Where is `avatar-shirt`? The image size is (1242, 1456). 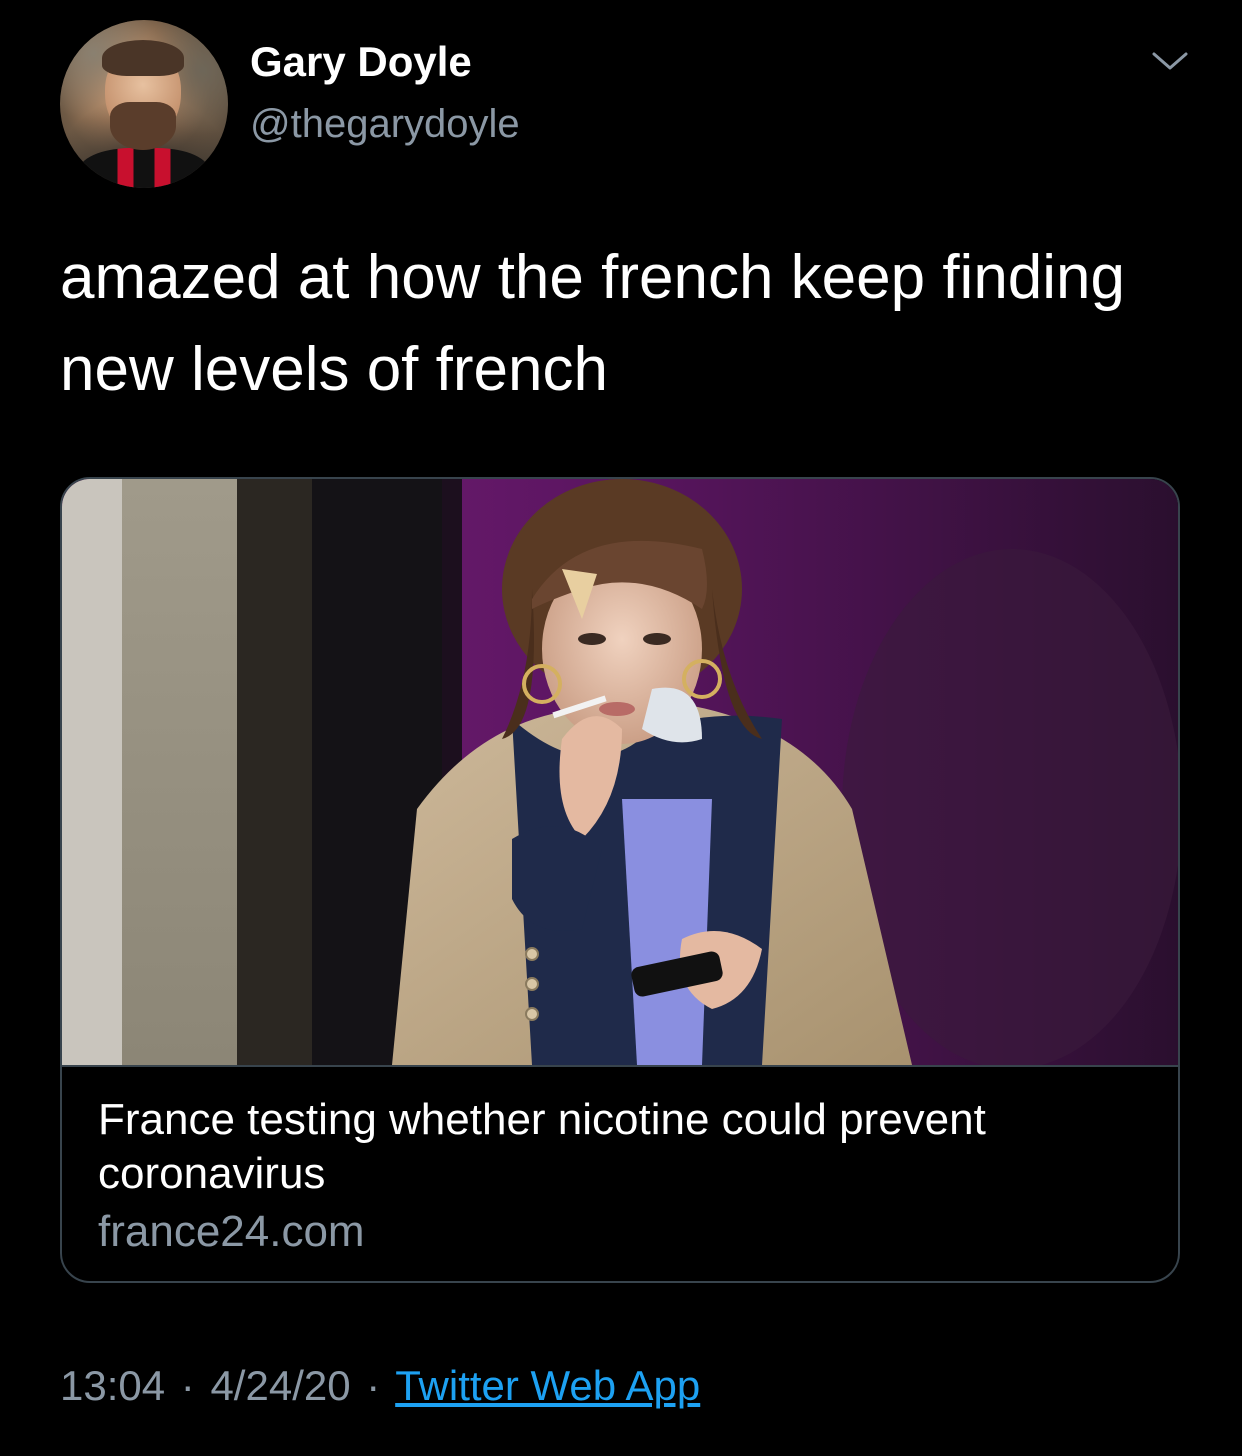
avatar-shirt is located at coordinates (144, 168).